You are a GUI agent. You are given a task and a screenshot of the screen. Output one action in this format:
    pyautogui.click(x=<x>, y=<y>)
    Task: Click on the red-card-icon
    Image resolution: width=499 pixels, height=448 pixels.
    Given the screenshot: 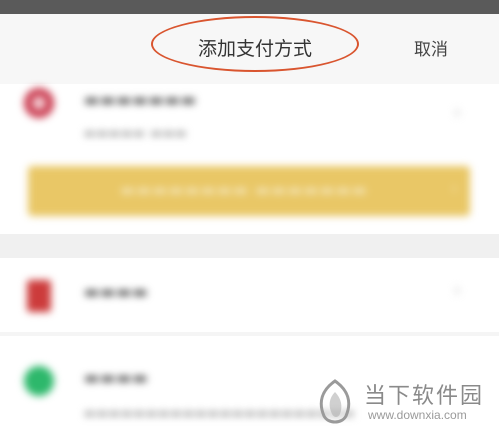 What is the action you would take?
    pyautogui.click(x=39, y=296)
    